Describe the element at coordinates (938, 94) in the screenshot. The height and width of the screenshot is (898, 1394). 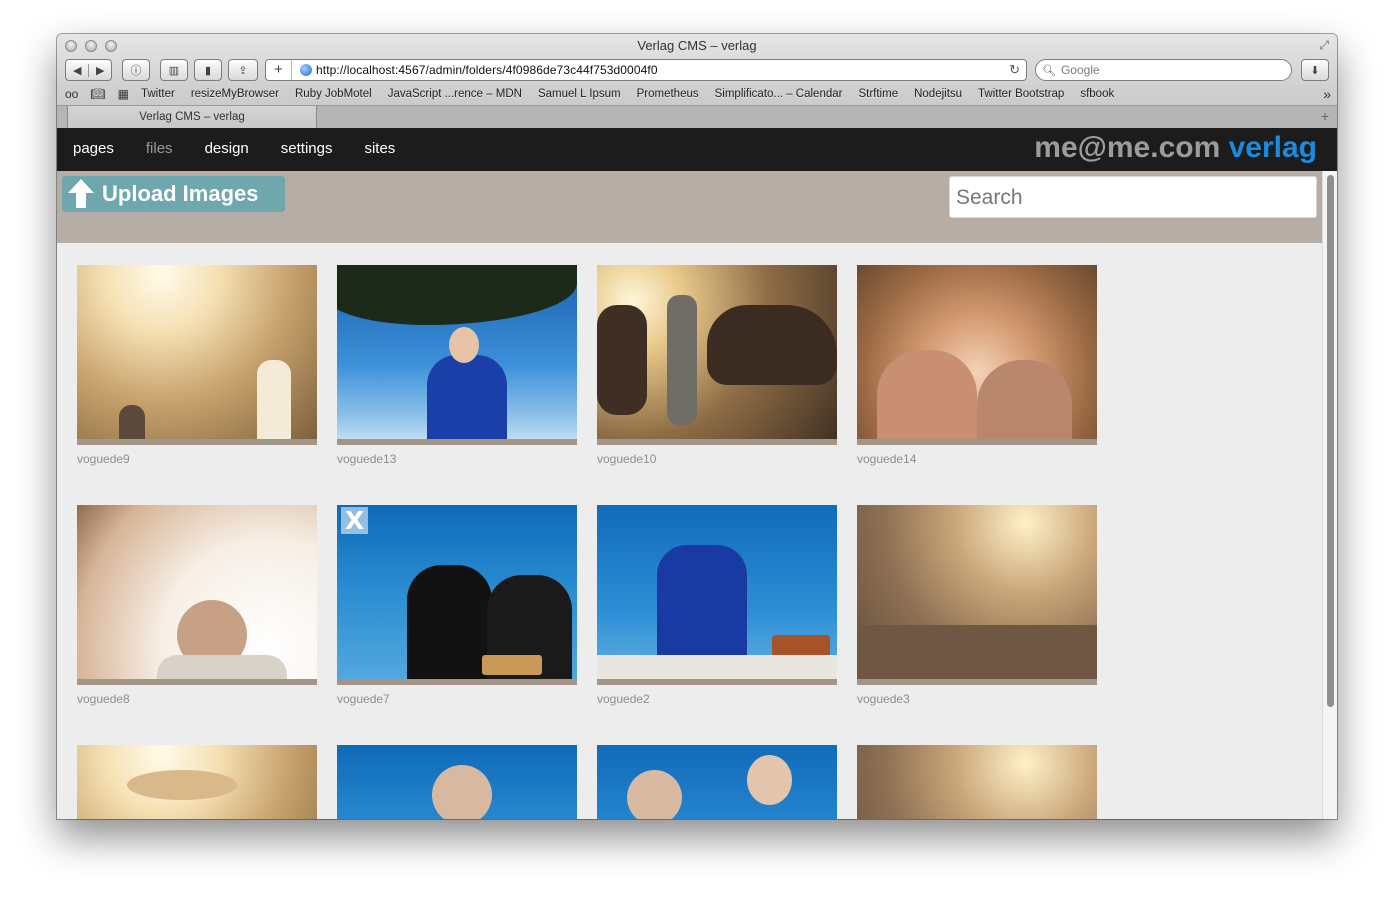
I see `bookmark-item: Nodejitsu` at that location.